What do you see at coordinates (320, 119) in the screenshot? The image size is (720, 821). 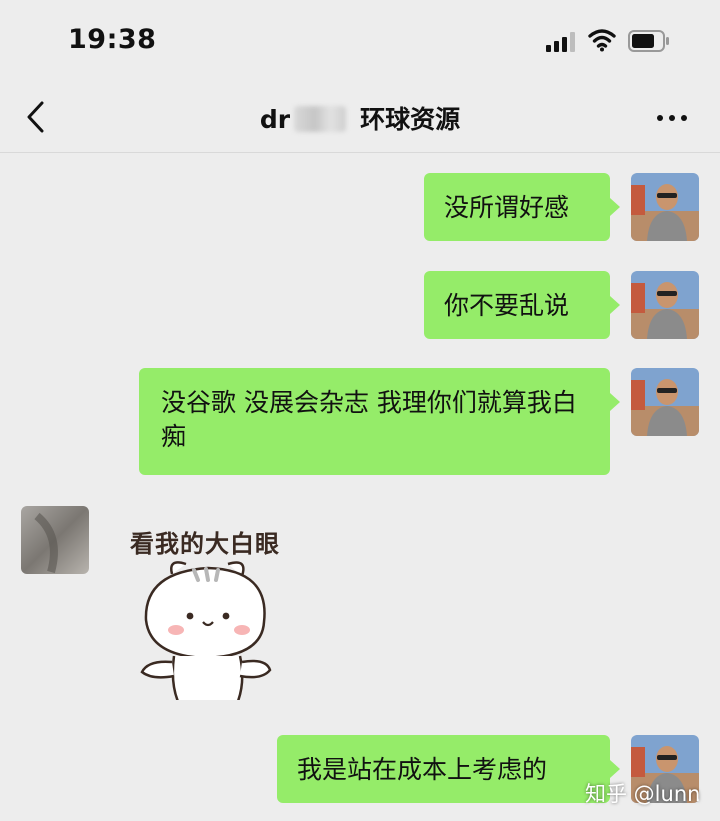 I see `blurred-name` at bounding box center [320, 119].